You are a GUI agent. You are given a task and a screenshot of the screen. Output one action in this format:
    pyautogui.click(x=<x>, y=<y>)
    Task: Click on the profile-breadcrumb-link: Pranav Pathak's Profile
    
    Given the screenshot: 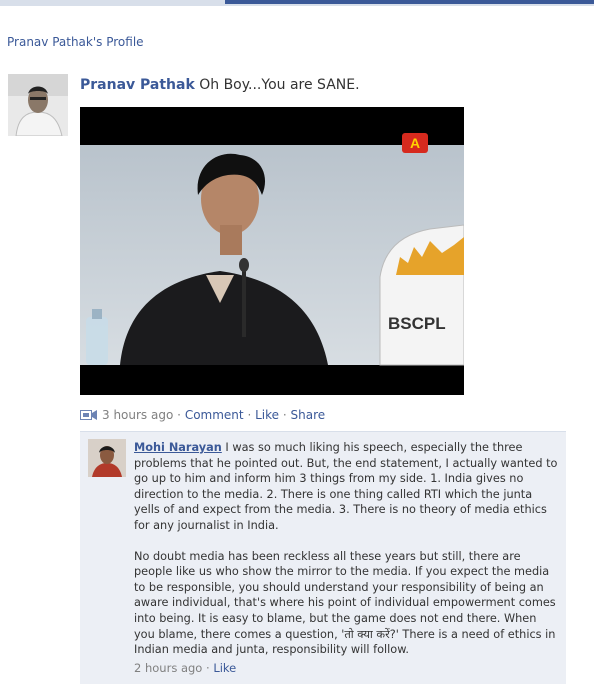 What is the action you would take?
    pyautogui.click(x=75, y=42)
    